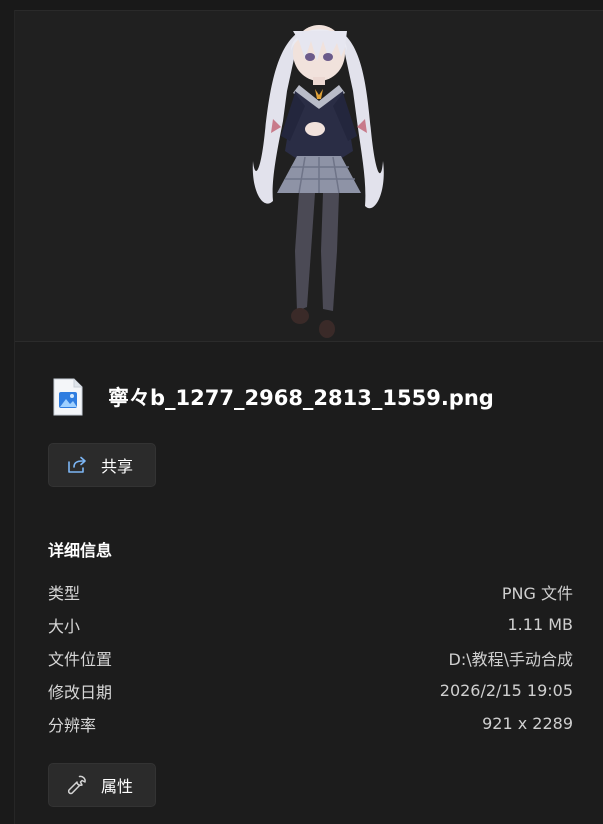  What do you see at coordinates (310, 723) in the screenshot?
I see `detail-row-resolution: 分辨率 921 x 2289` at bounding box center [310, 723].